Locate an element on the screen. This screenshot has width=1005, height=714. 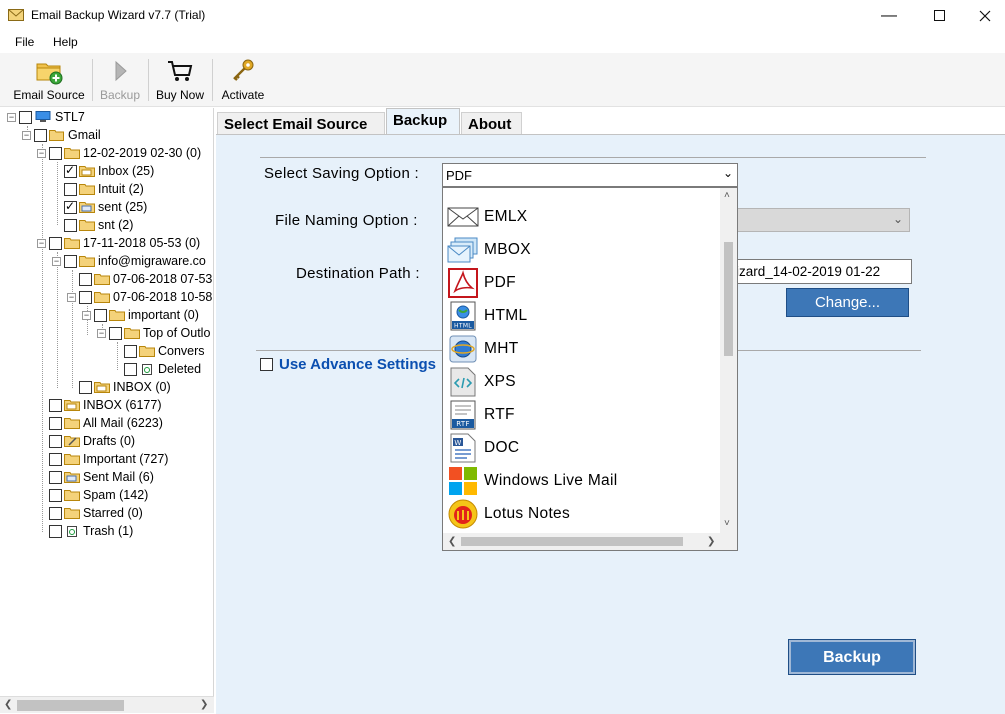
tree-node: − 12-02-2019 02-30 (0) is located at coordinates (119, 153).